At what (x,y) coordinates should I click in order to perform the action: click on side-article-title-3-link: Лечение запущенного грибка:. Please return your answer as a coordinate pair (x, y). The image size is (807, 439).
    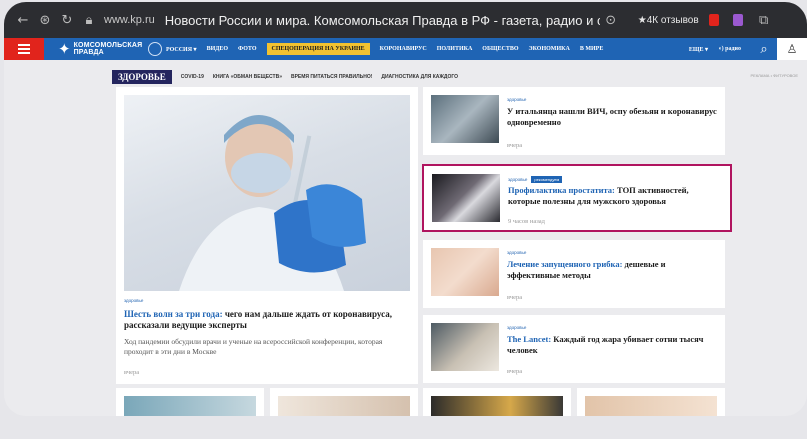
    Looking at the image, I should click on (564, 264).